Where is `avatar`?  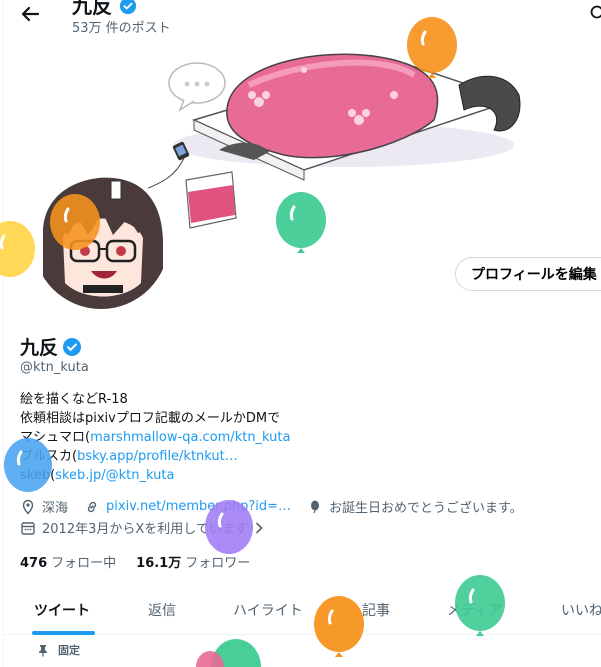 avatar is located at coordinates (101, 241).